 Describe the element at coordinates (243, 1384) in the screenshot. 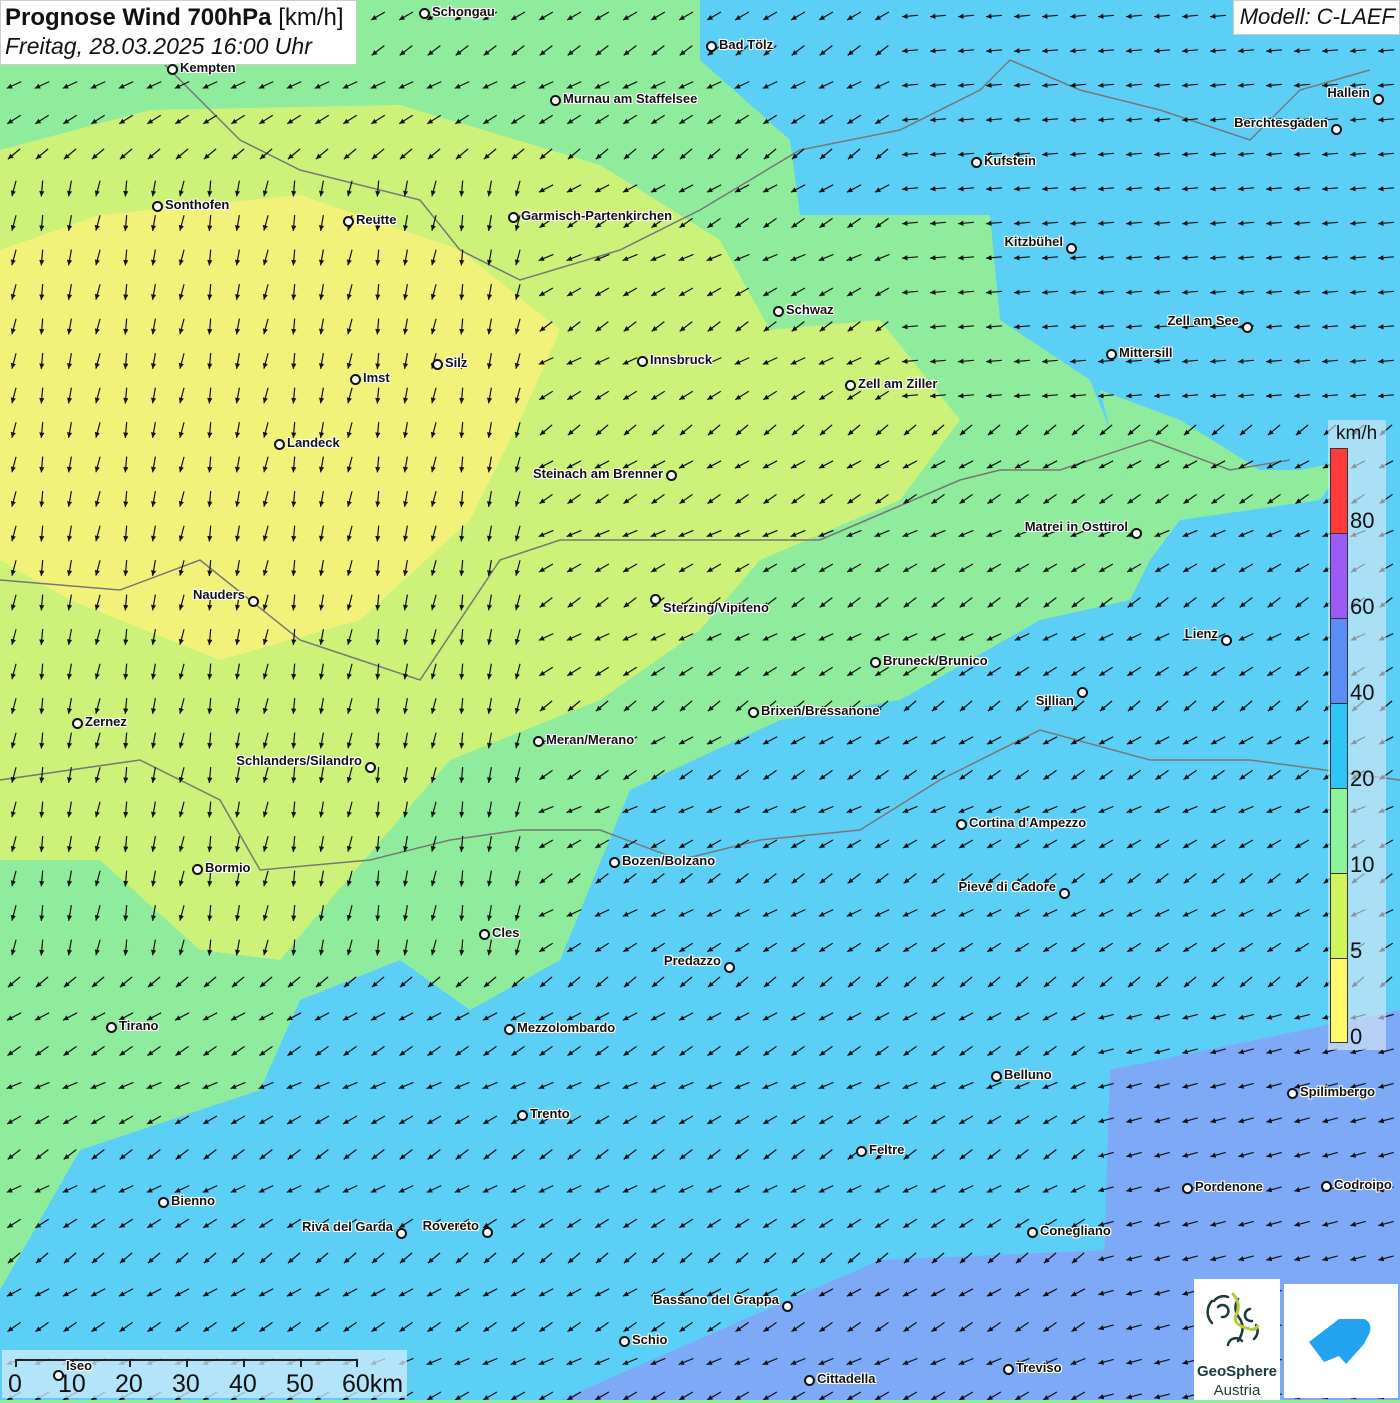

I see `scale-label: 40` at that location.